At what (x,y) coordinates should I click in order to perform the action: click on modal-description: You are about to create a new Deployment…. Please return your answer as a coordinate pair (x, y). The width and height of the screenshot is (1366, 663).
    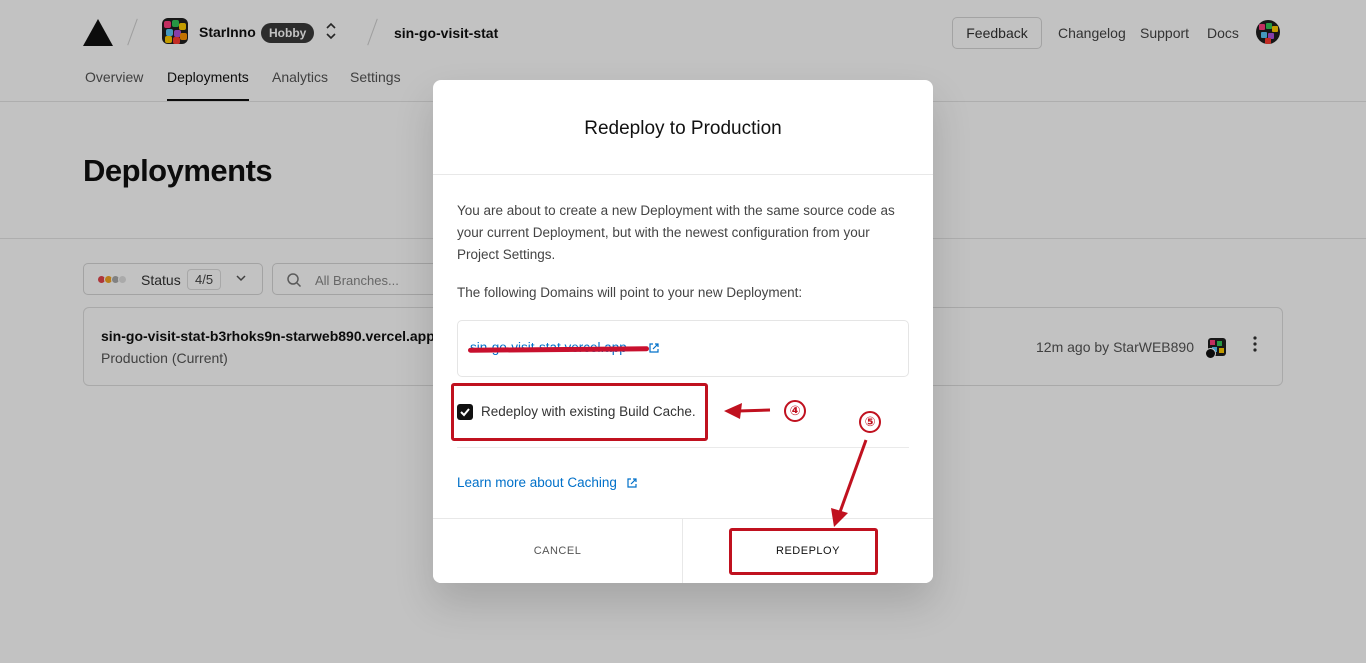
    Looking at the image, I should click on (676, 232).